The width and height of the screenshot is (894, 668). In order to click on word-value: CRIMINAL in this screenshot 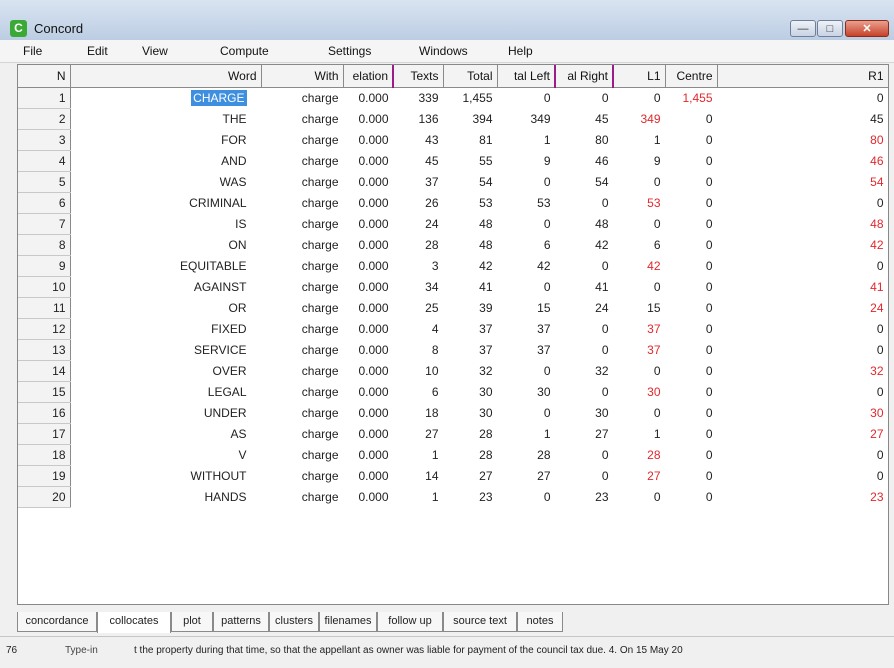, I will do `click(218, 202)`.